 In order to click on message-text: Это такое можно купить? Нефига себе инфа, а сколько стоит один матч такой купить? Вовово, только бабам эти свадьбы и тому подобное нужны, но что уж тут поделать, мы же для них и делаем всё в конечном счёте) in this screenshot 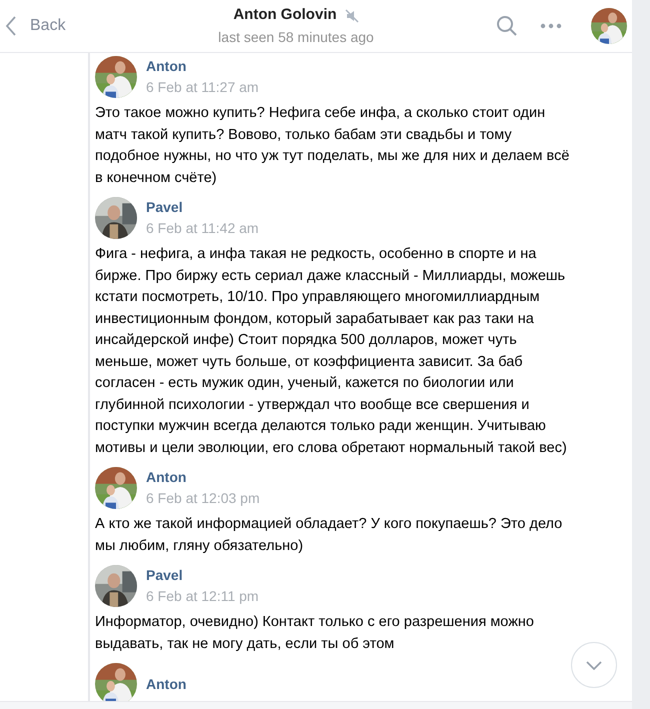, I will do `click(332, 146)`.